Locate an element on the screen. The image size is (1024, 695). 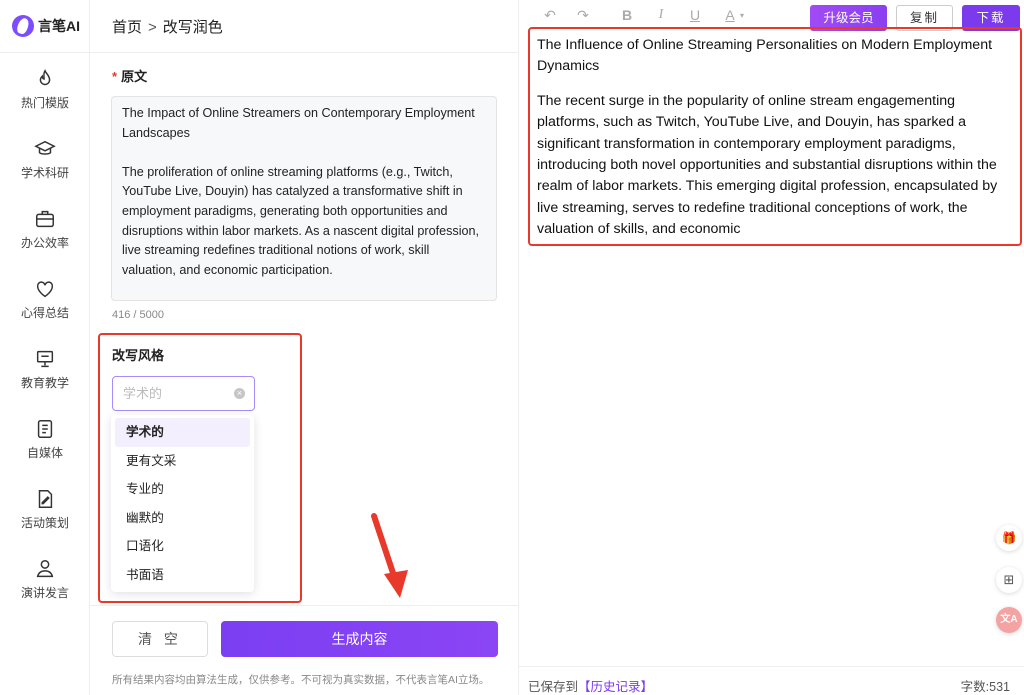
edit-document-icon is located at coordinates (45, 499).